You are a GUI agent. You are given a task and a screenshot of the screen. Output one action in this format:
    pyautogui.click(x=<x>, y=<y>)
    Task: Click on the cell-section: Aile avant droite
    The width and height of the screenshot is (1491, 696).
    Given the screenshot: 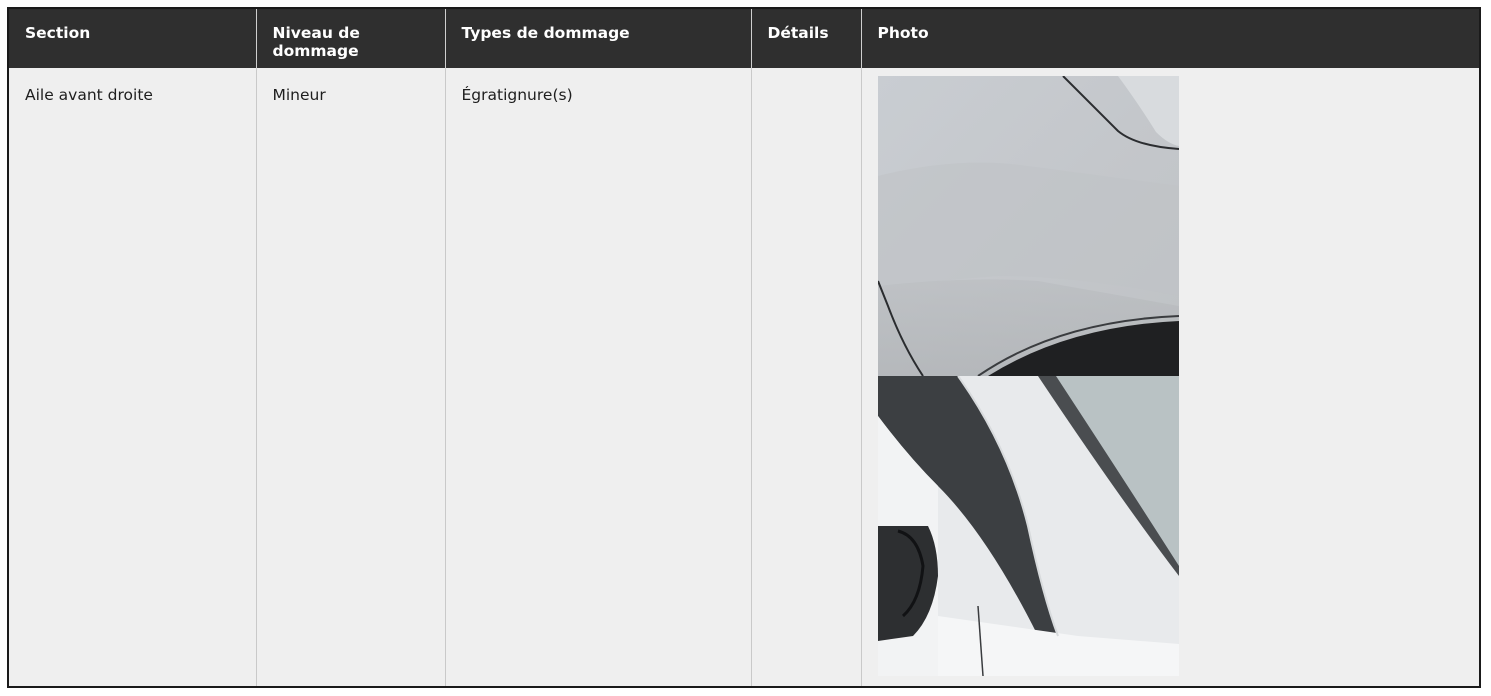 What is the action you would take?
    pyautogui.click(x=133, y=377)
    